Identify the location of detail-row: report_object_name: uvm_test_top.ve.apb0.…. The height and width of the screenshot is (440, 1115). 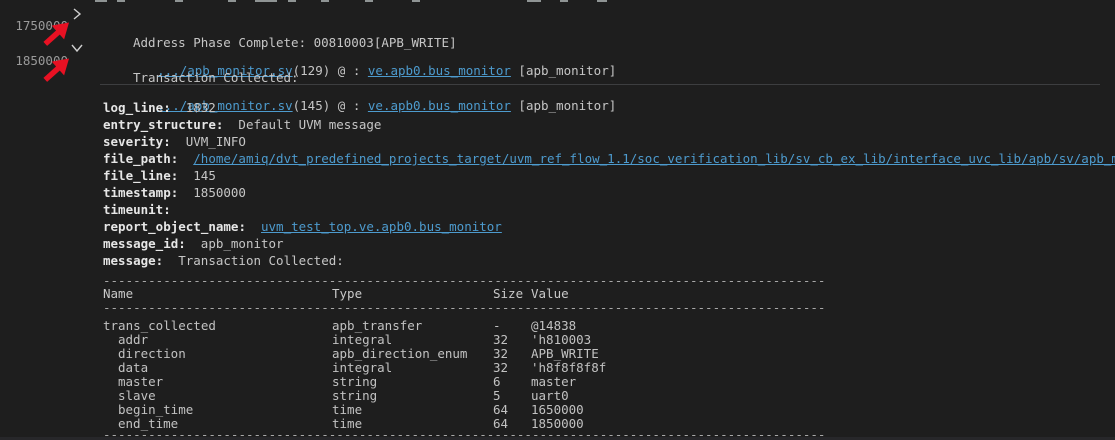
(609, 226).